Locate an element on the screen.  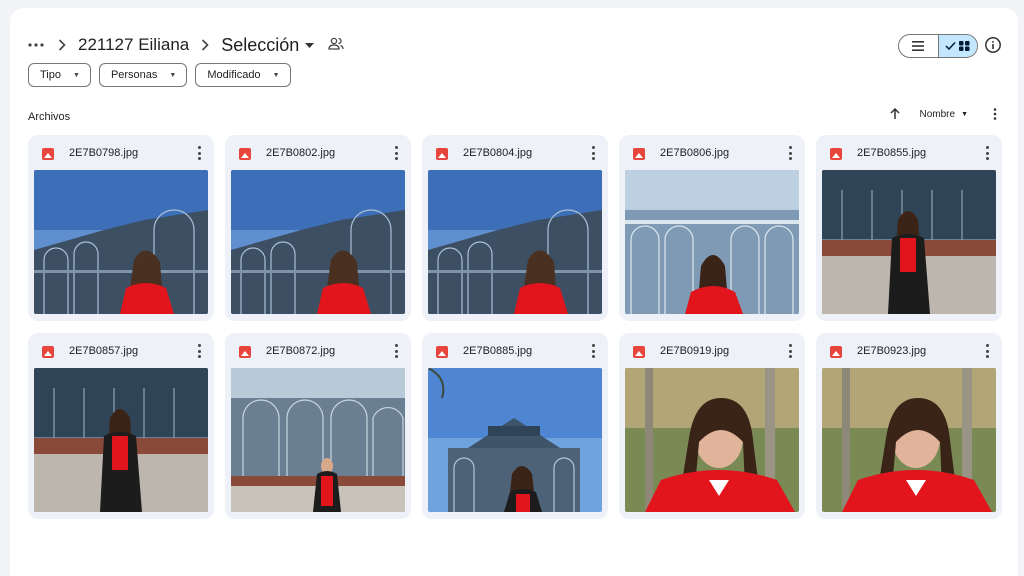
file-name: 2E7B0798.jpg is located at coordinates (104, 153).